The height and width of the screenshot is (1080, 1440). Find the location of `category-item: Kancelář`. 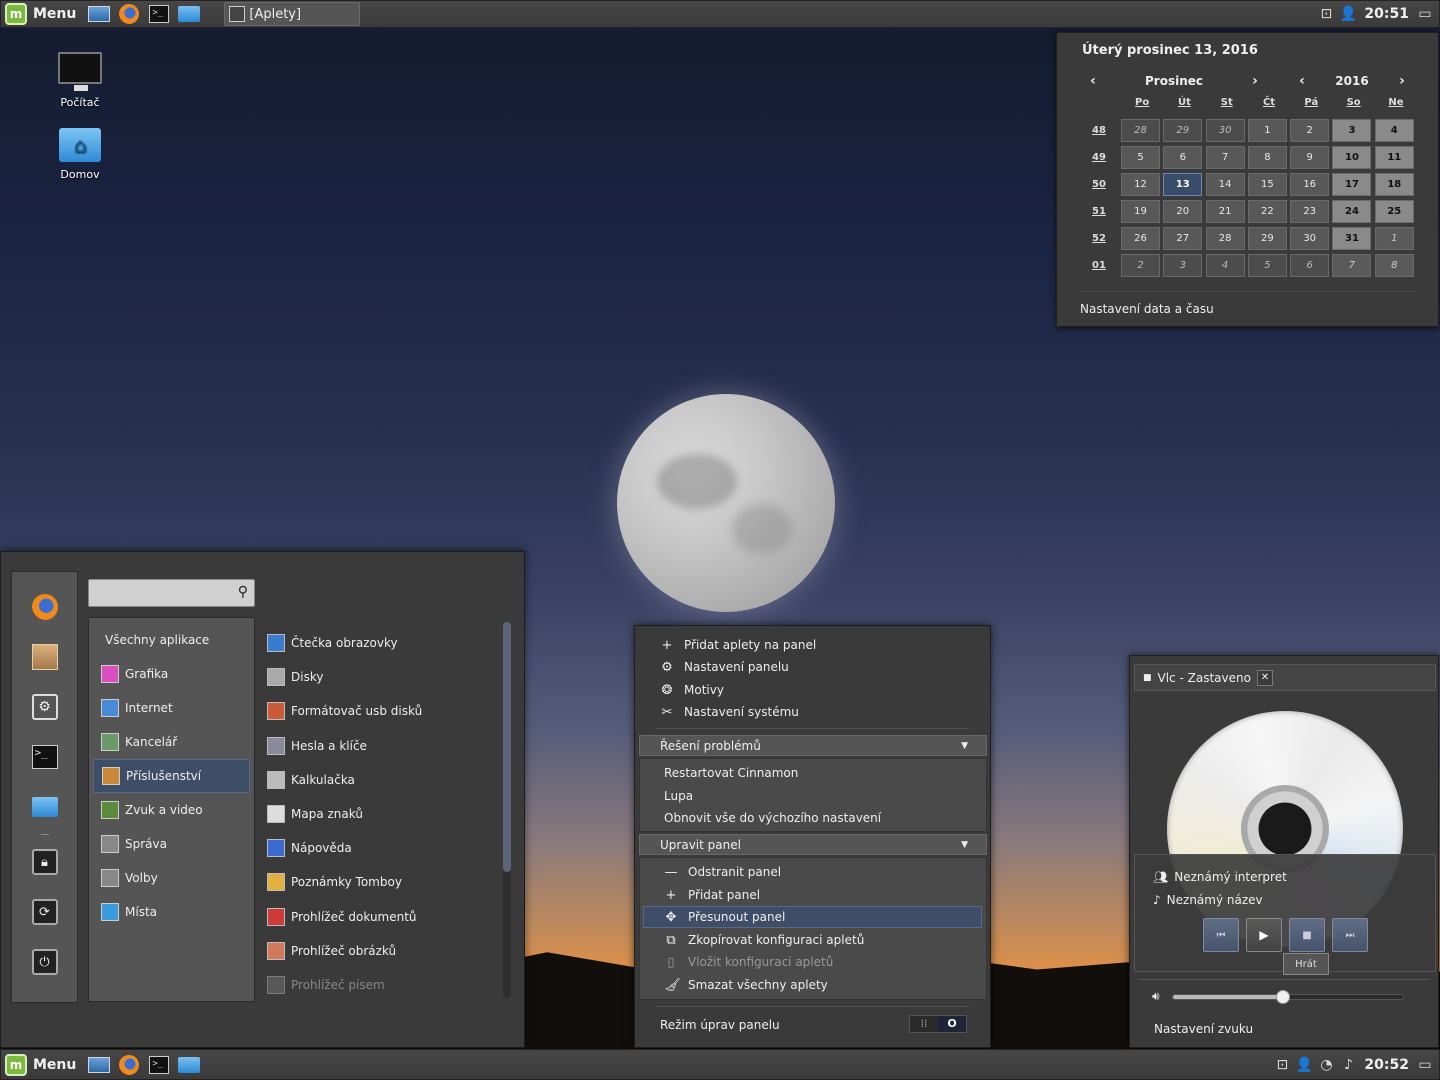

category-item: Kancelář is located at coordinates (171, 742).